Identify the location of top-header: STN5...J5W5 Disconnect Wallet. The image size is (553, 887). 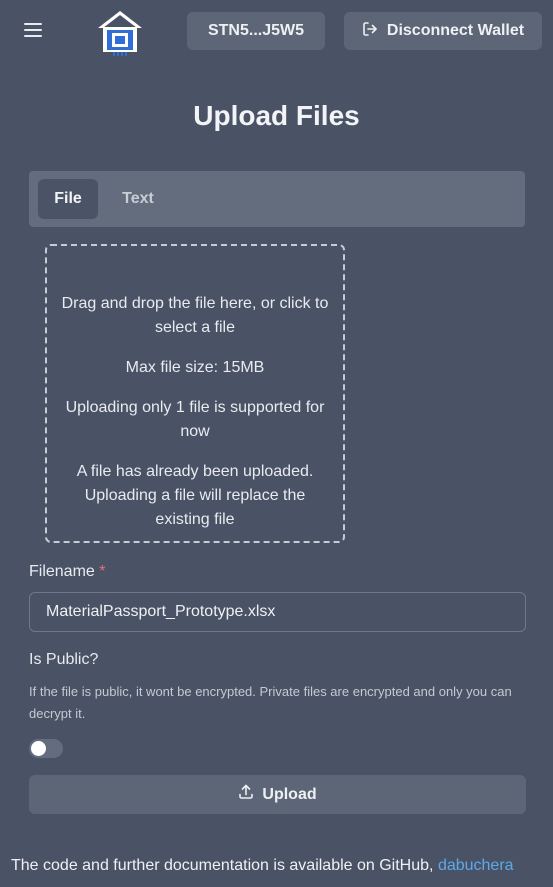
(276, 32).